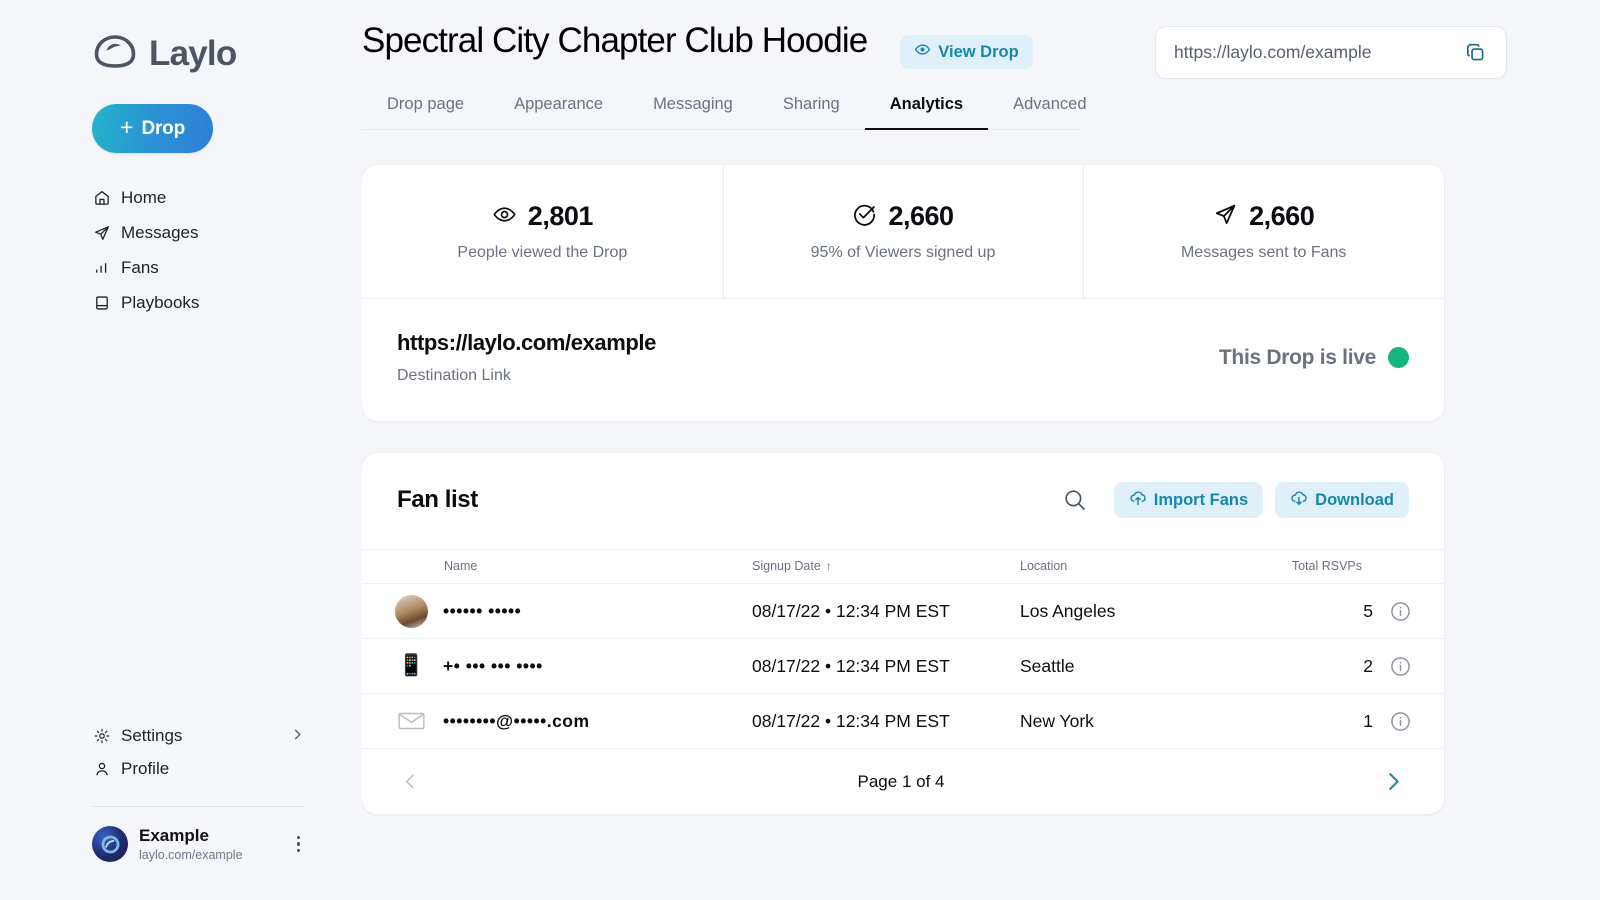  What do you see at coordinates (557, 666) in the screenshot?
I see `cell-name: 📱 +• ••• ••• ••••` at bounding box center [557, 666].